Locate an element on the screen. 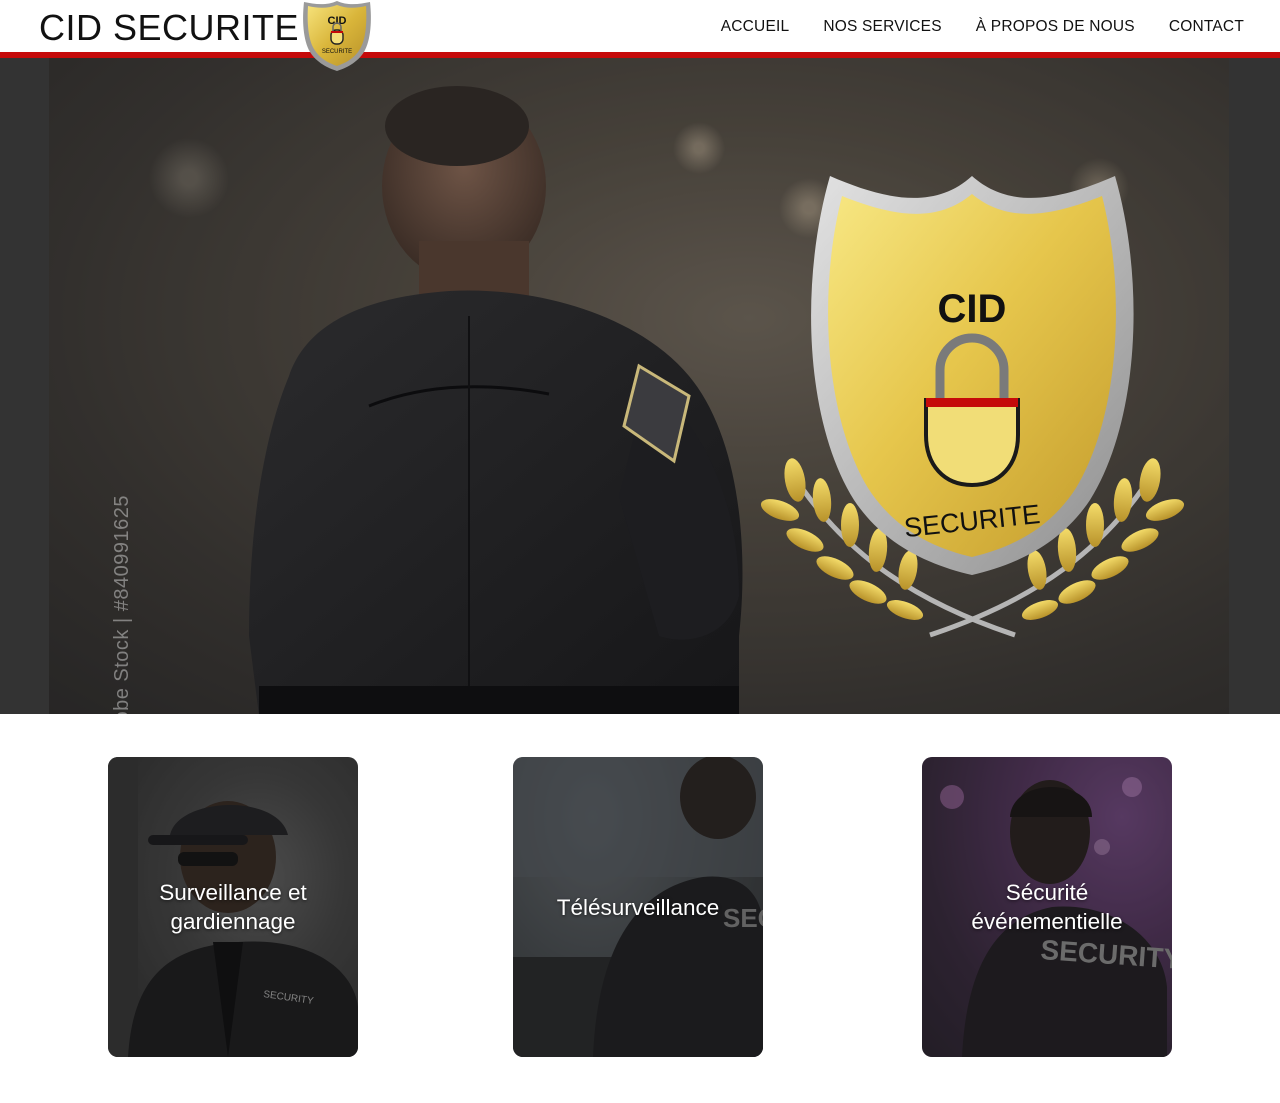 Image resolution: width=1280 pixels, height=1103 pixels. stock-watermark: Adobe Stock | #840991625 is located at coordinates (122, 604).